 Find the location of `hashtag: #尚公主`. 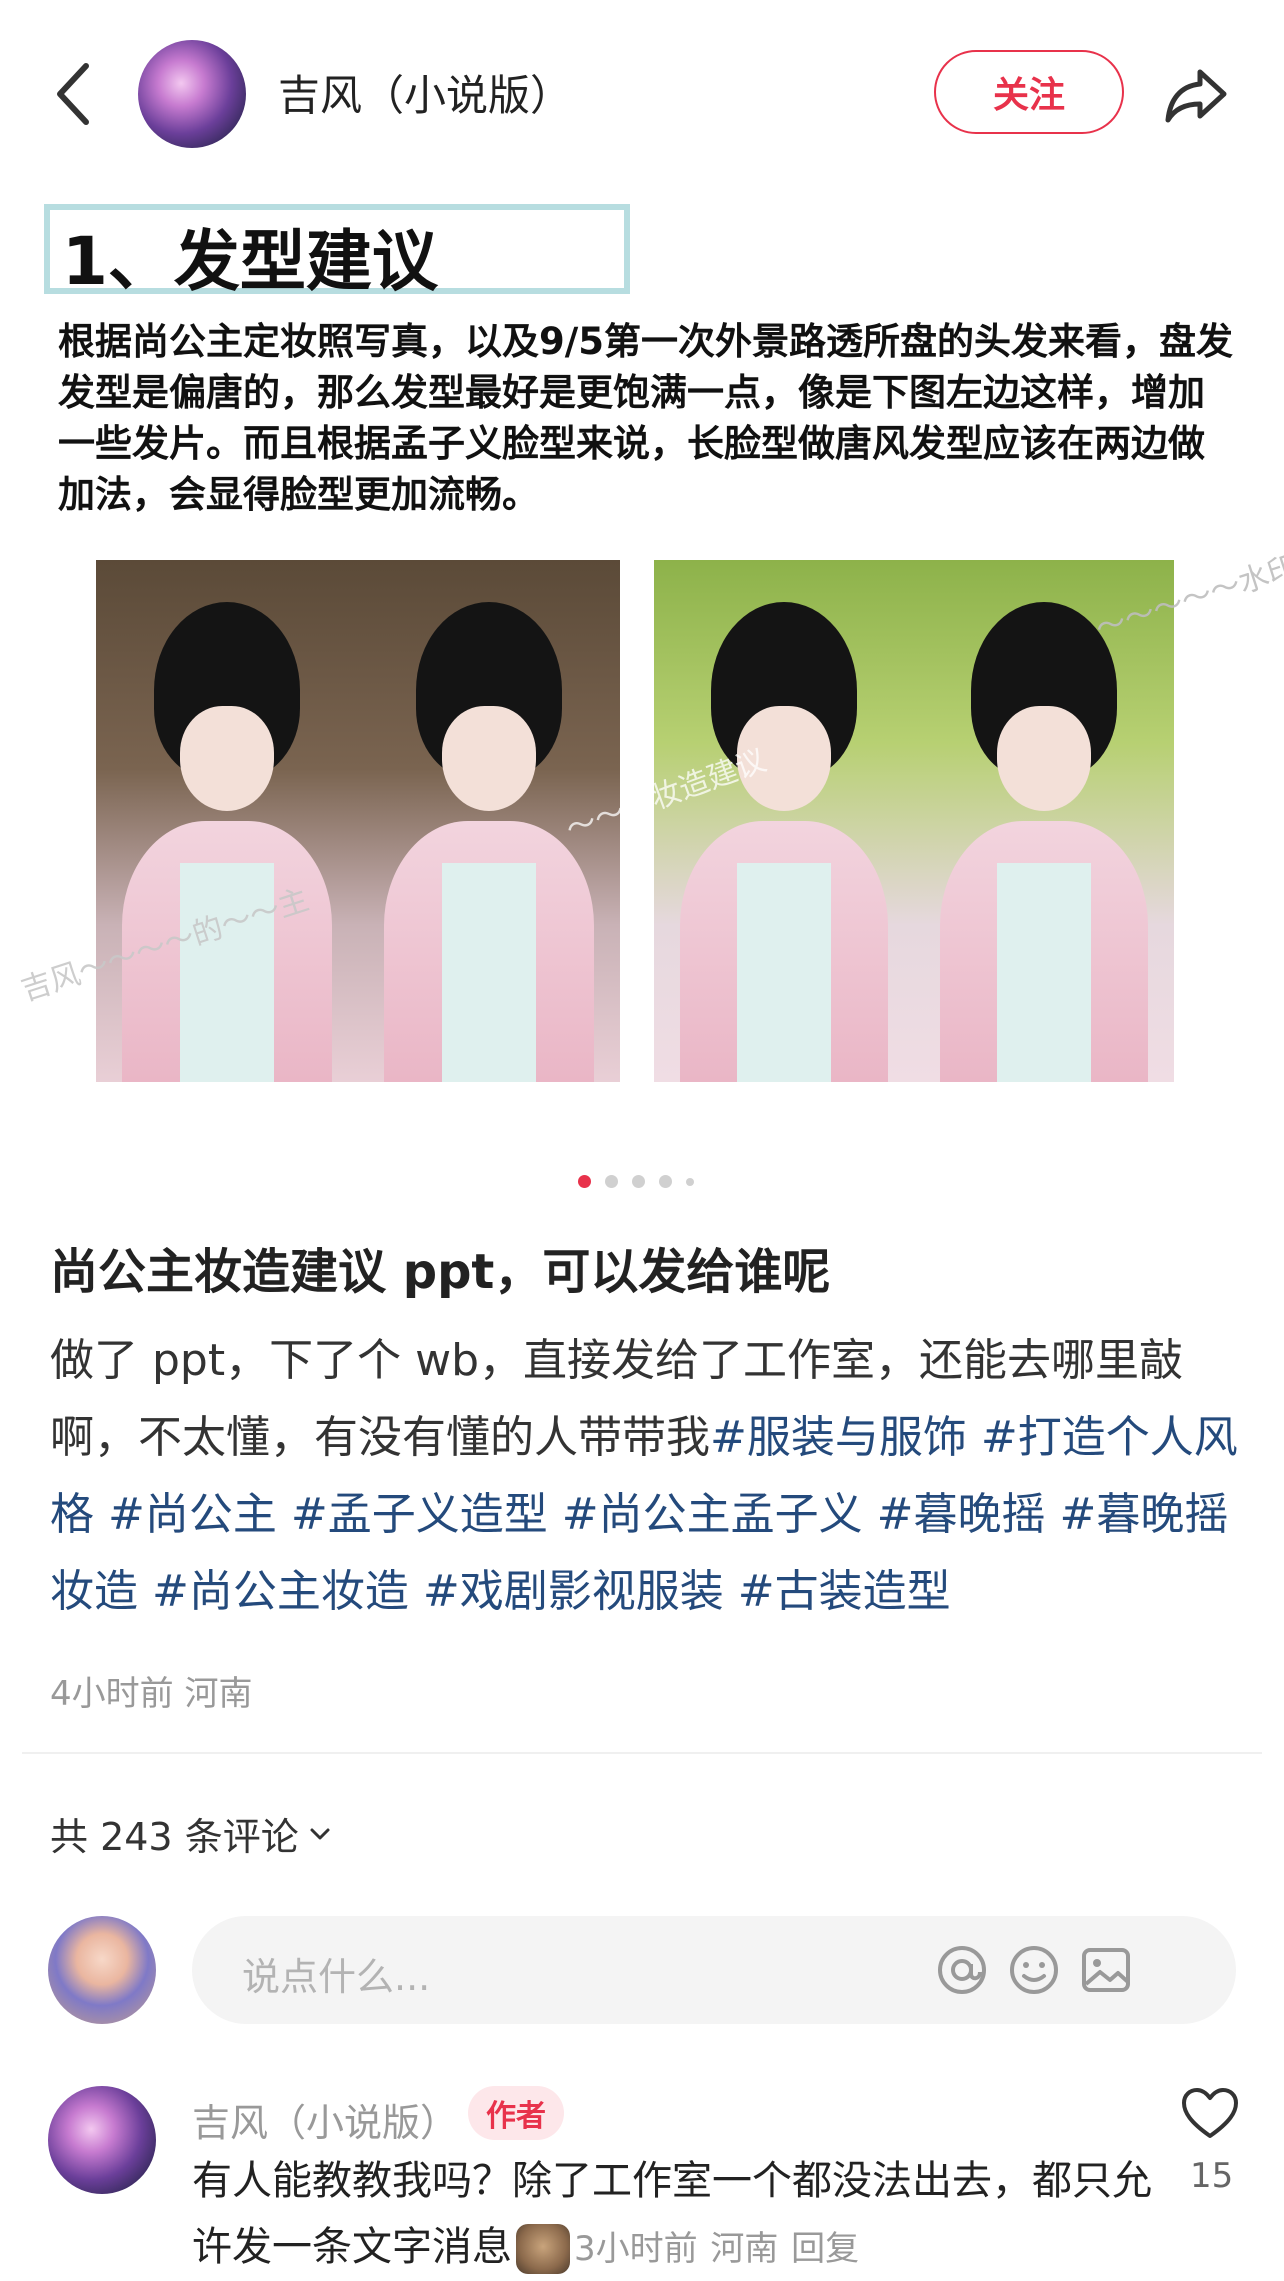

hashtag: #尚公主 is located at coordinates (192, 1514).